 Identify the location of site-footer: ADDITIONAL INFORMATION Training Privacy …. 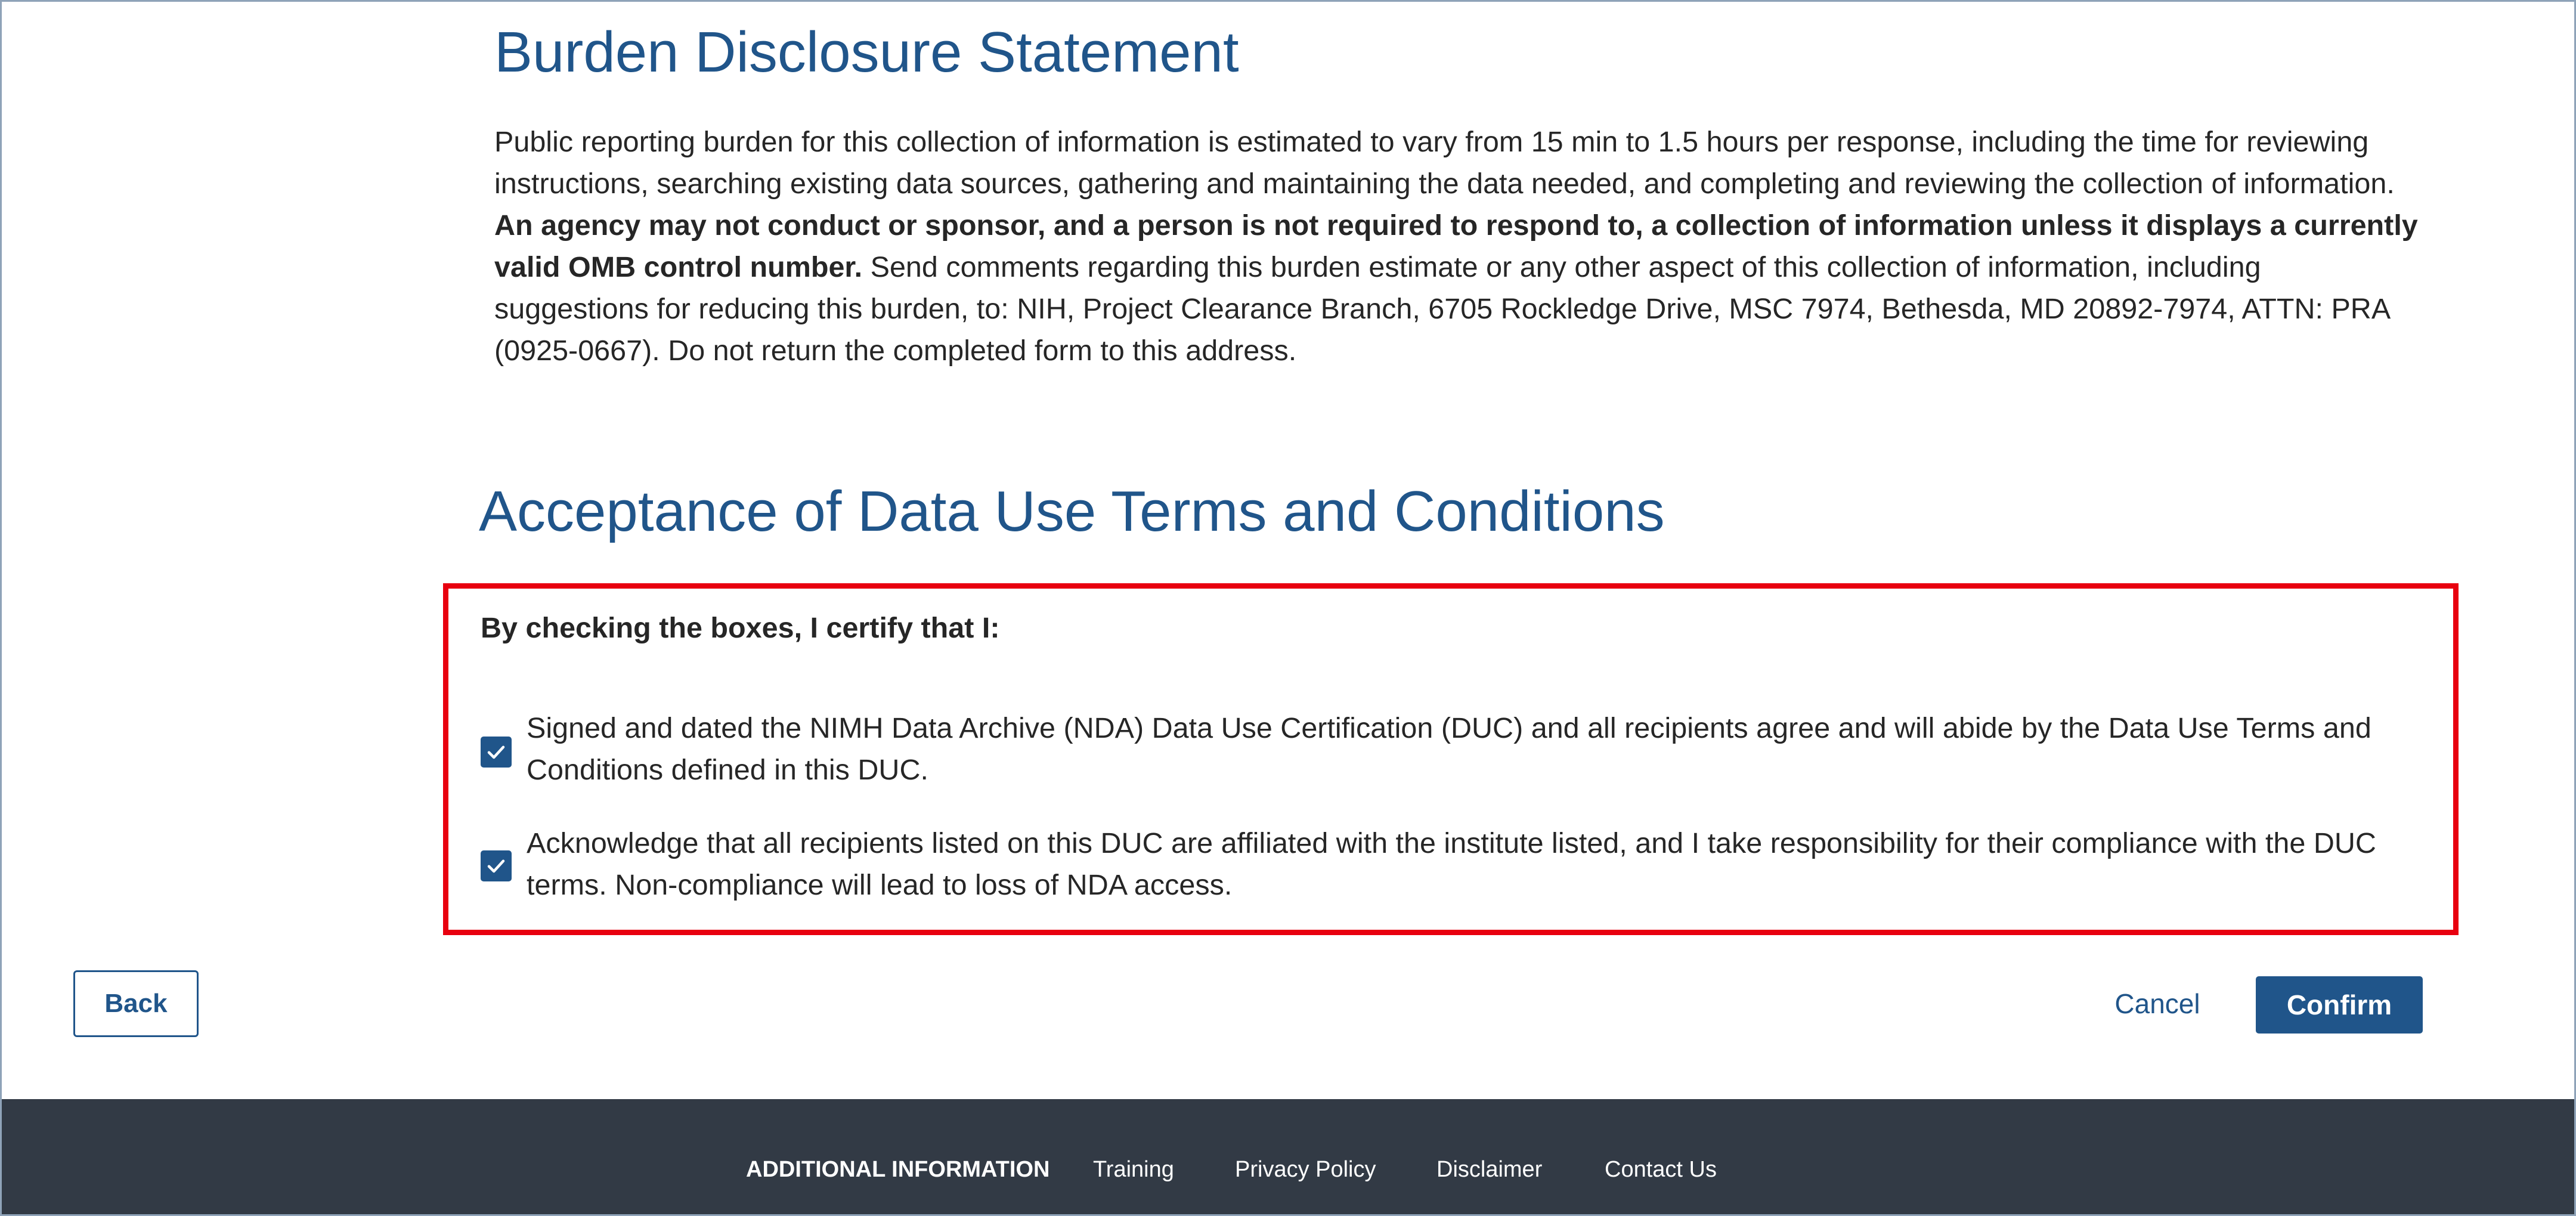
(1288, 1156).